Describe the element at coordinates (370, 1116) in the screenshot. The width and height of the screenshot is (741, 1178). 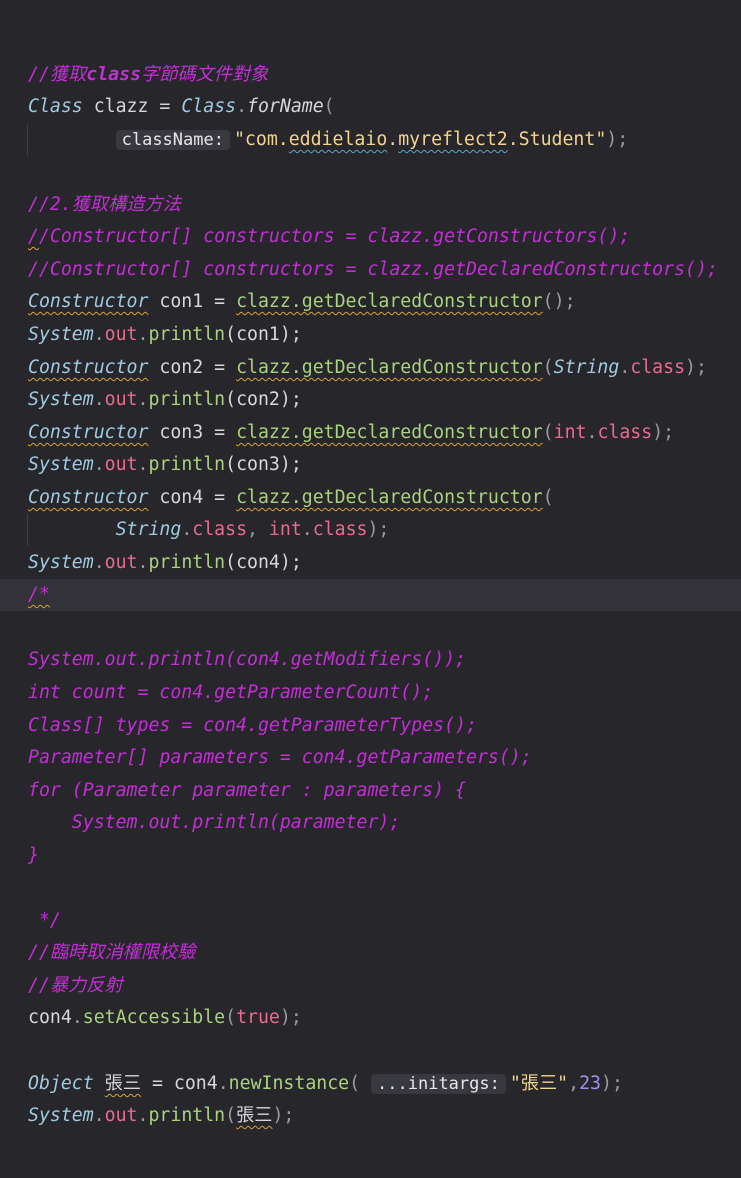
I see `code-line: System.out.println(張三);` at that location.